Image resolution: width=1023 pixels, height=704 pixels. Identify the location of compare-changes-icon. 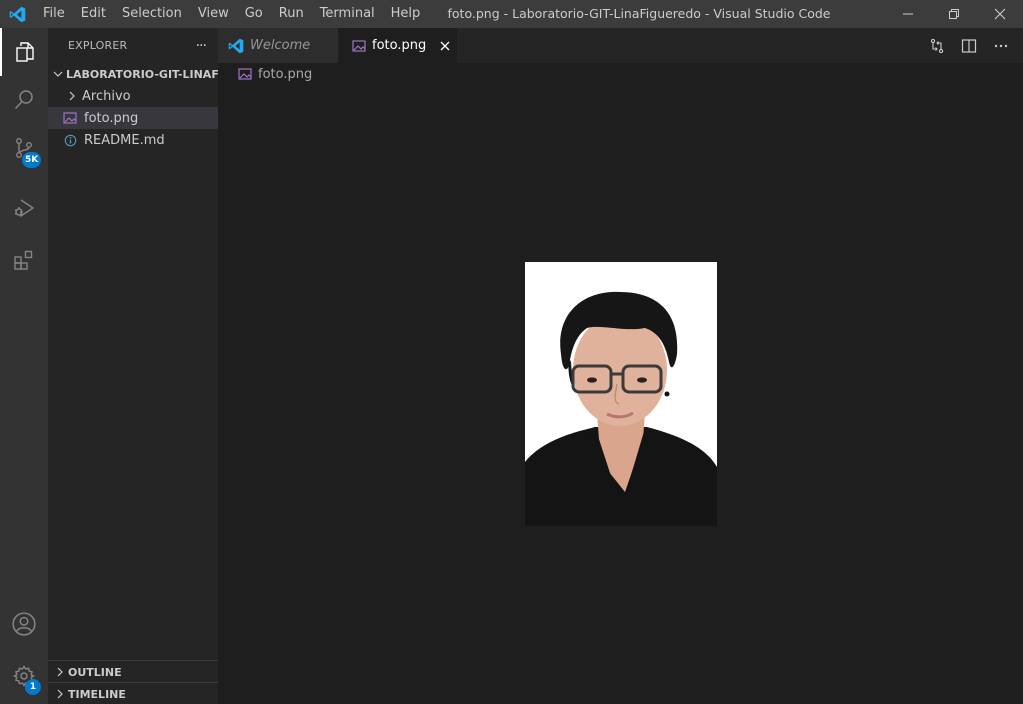
(937, 45).